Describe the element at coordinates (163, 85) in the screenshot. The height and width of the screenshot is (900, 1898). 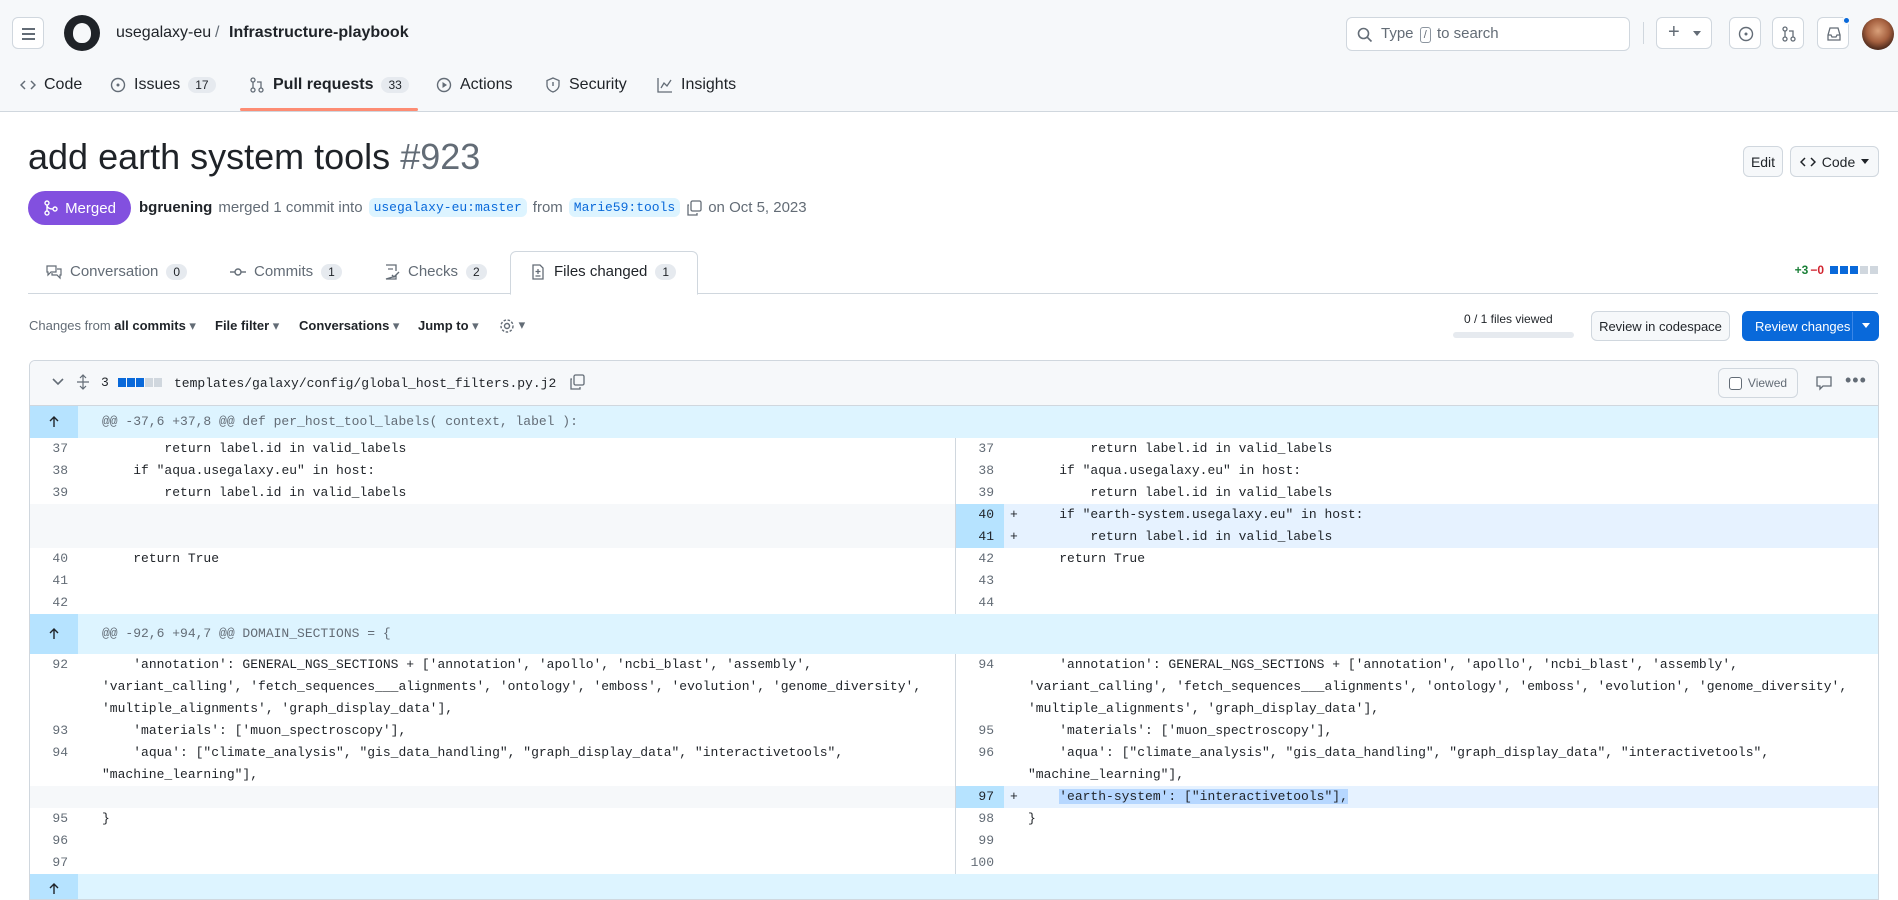
I see `tab-issues: Issues 17` at that location.